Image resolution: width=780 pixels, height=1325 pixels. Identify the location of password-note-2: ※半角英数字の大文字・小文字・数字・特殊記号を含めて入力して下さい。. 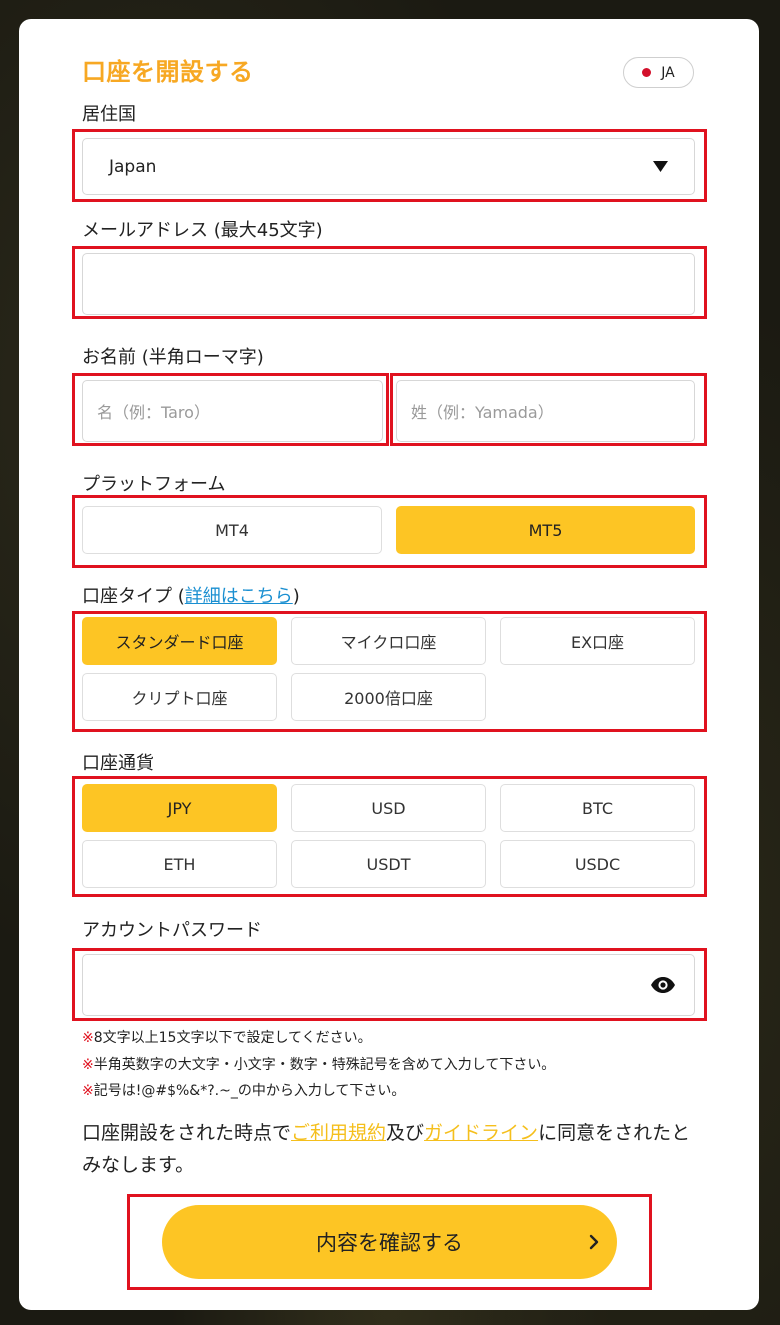
(318, 1064).